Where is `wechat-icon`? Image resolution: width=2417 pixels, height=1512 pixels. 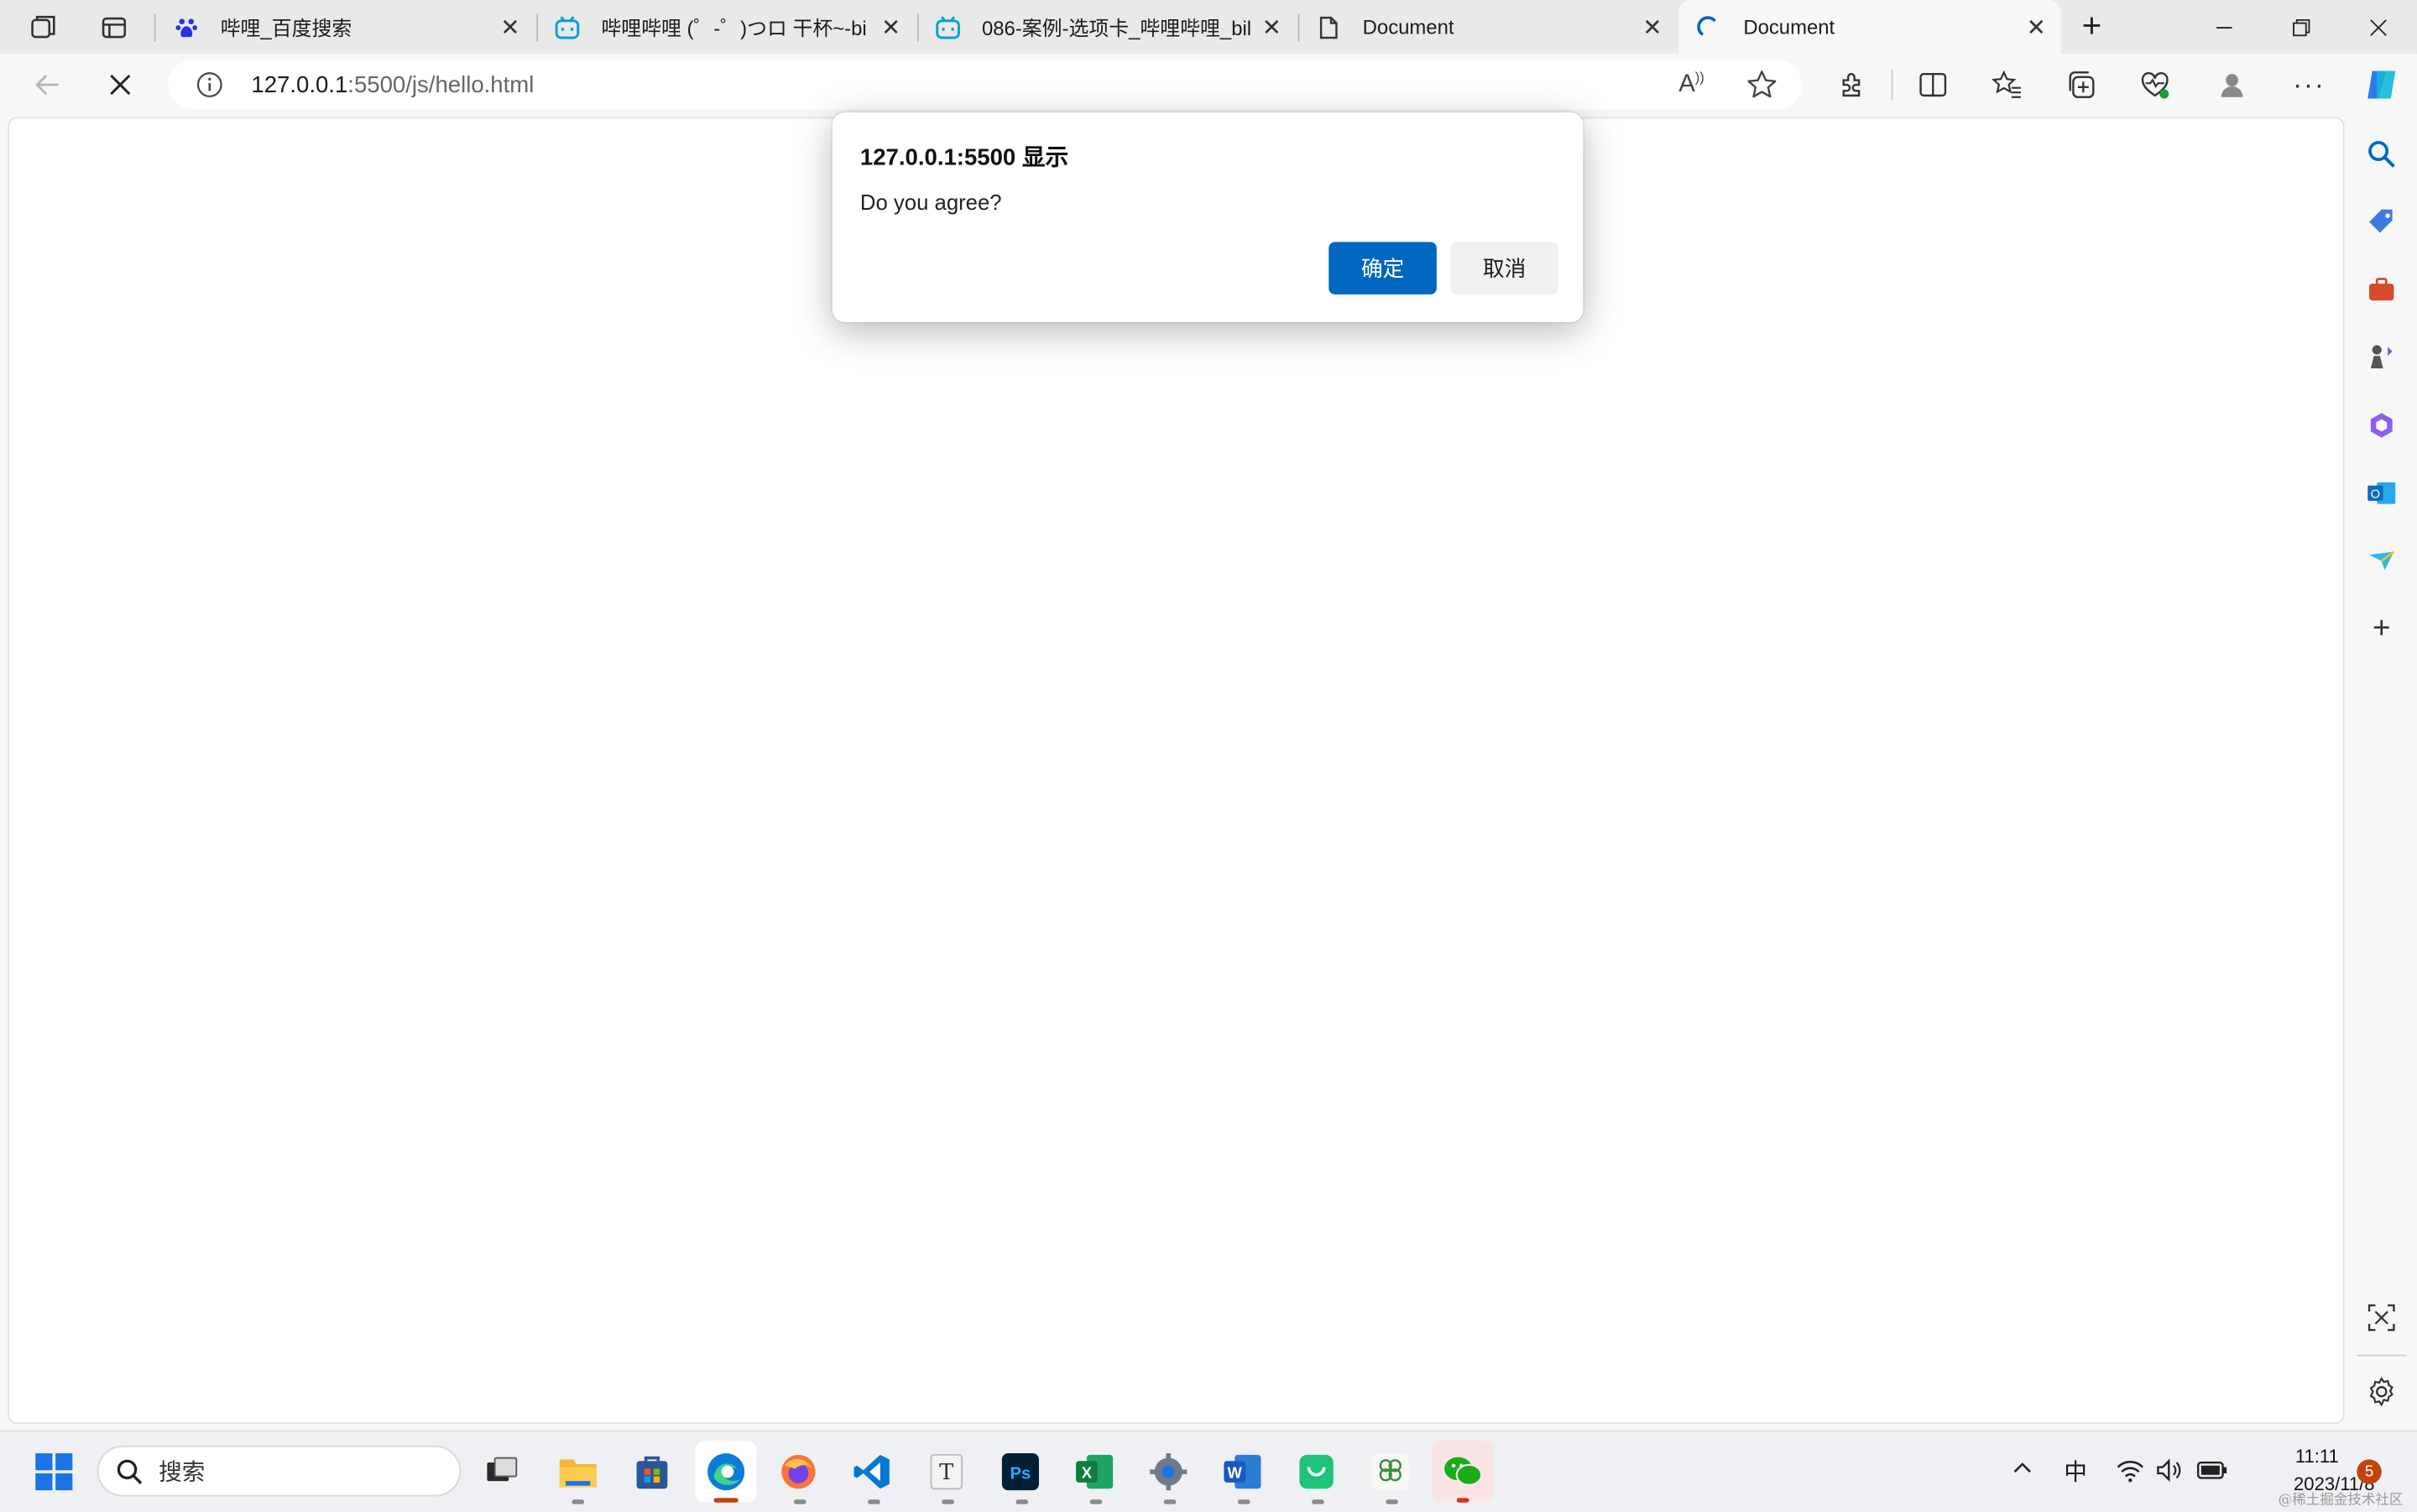
wechat-icon is located at coordinates (1463, 1472).